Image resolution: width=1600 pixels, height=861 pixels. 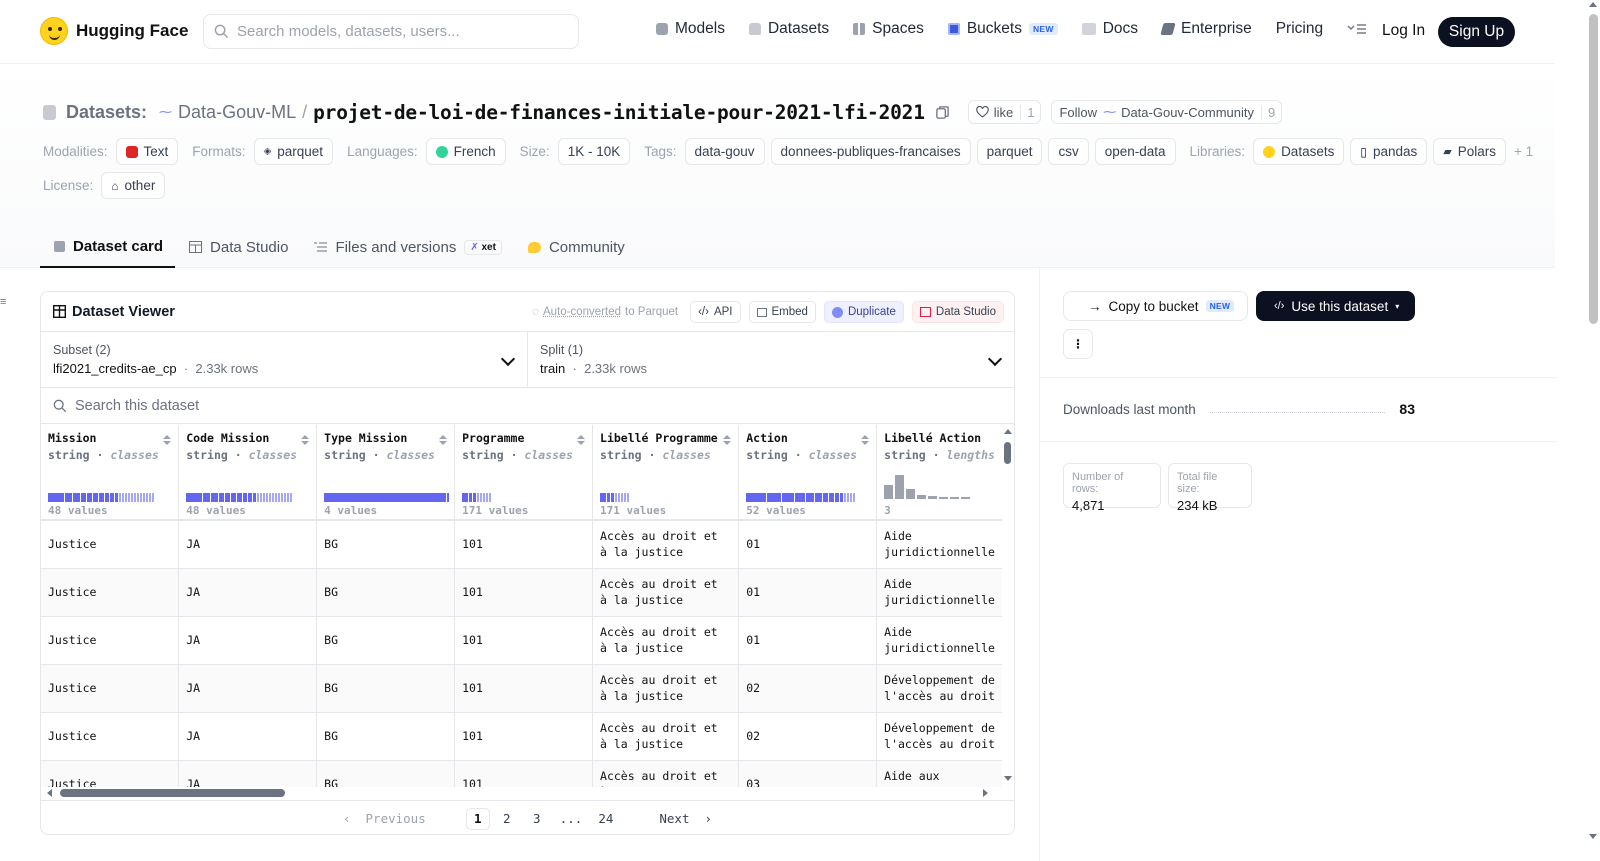 I want to click on nav-models: Models, so click(x=690, y=29).